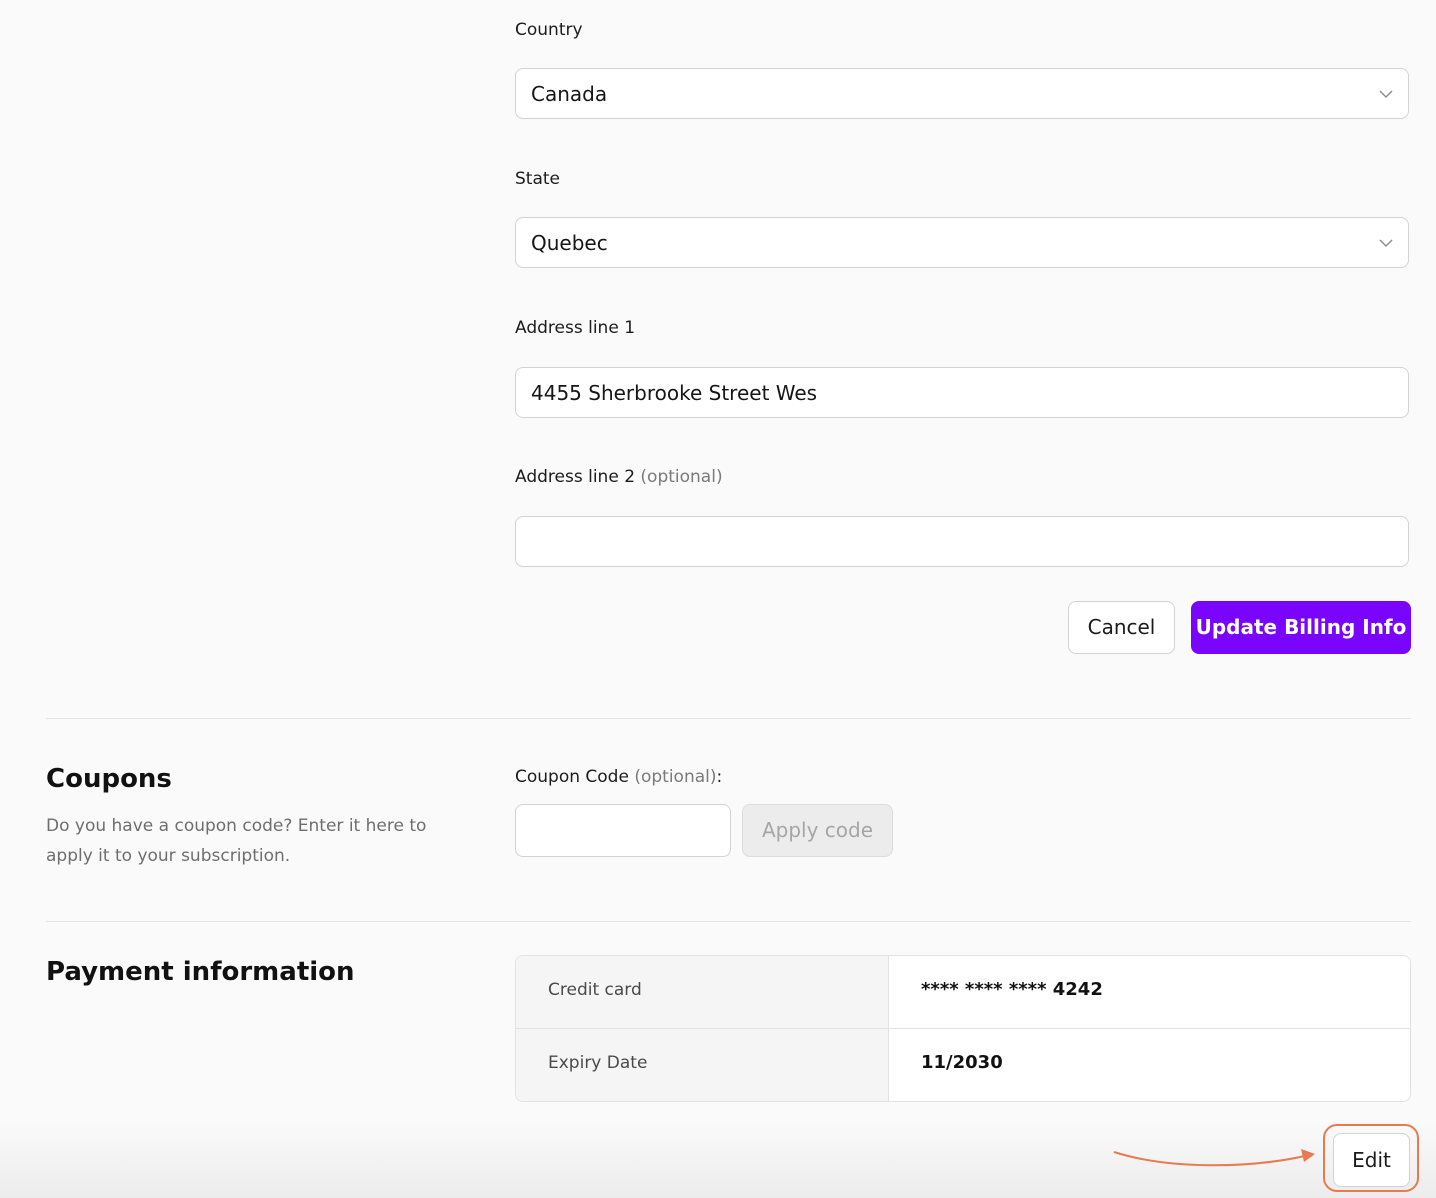  I want to click on apply-code-button: Apply code, so click(817, 830).